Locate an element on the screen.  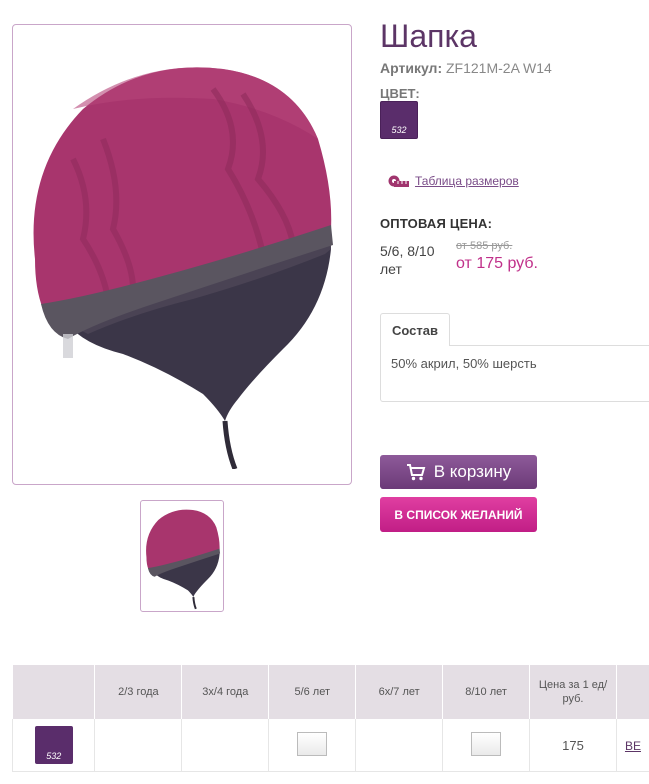
composition-text: 50% акрил, 50% шерсть is located at coordinates (464, 363).